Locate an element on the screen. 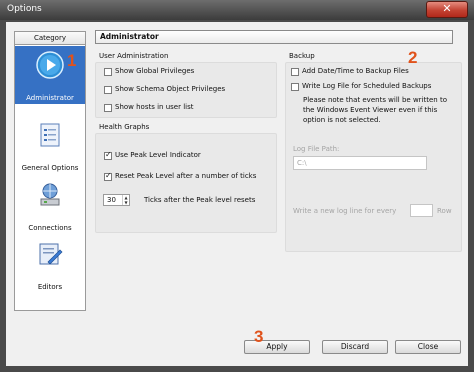 This screenshot has height=372, width=474. use-peak-level-checkbox: ✓ is located at coordinates (108, 155).